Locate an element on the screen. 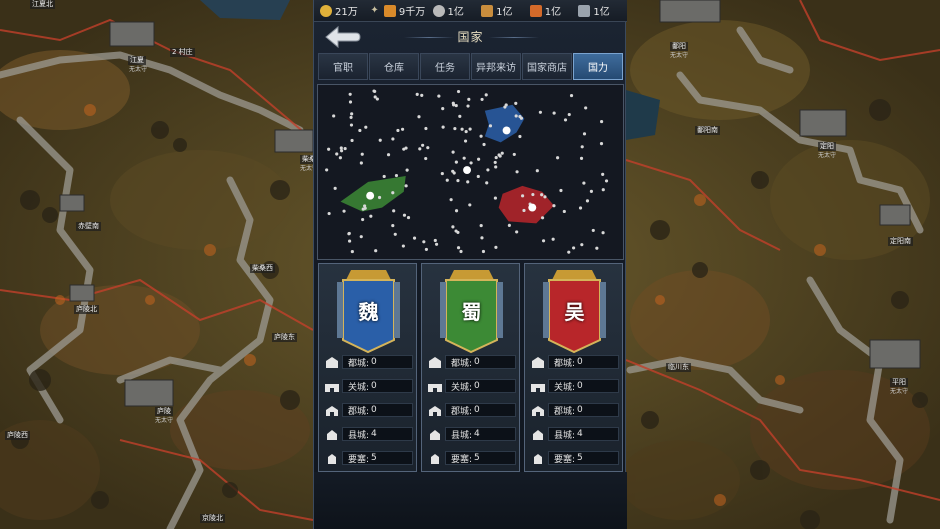 The height and width of the screenshot is (529, 940). tab-warehouse: 仓库 is located at coordinates (394, 66).